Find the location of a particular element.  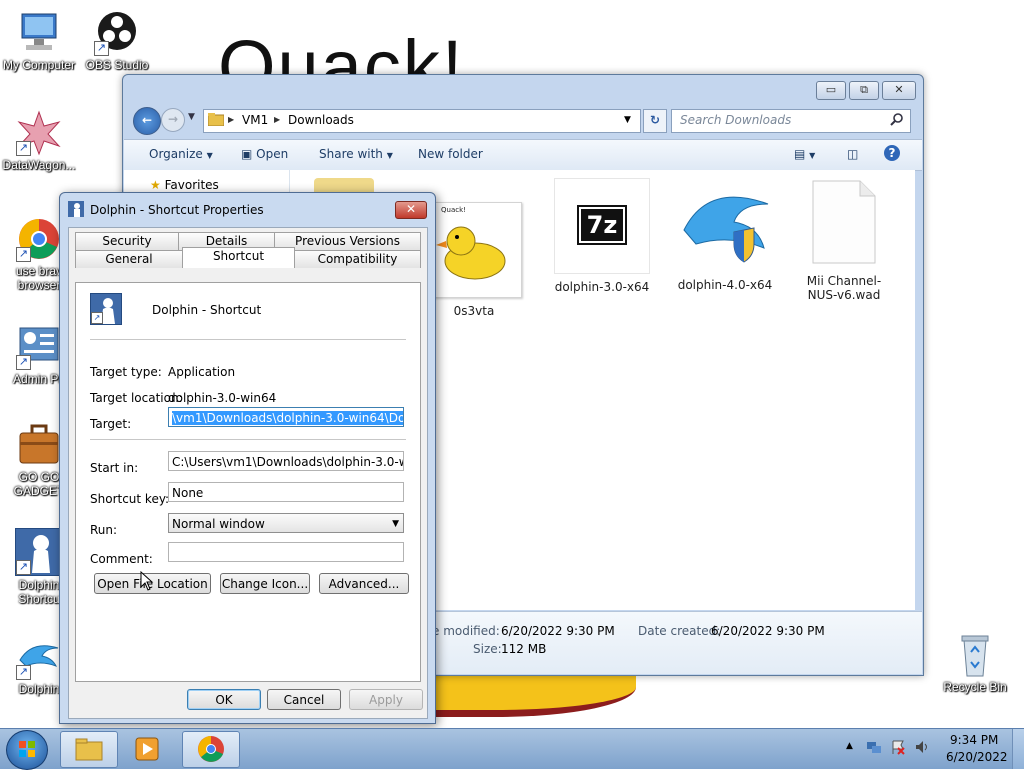

tab-shortcut: Shortcut is located at coordinates (238, 257).